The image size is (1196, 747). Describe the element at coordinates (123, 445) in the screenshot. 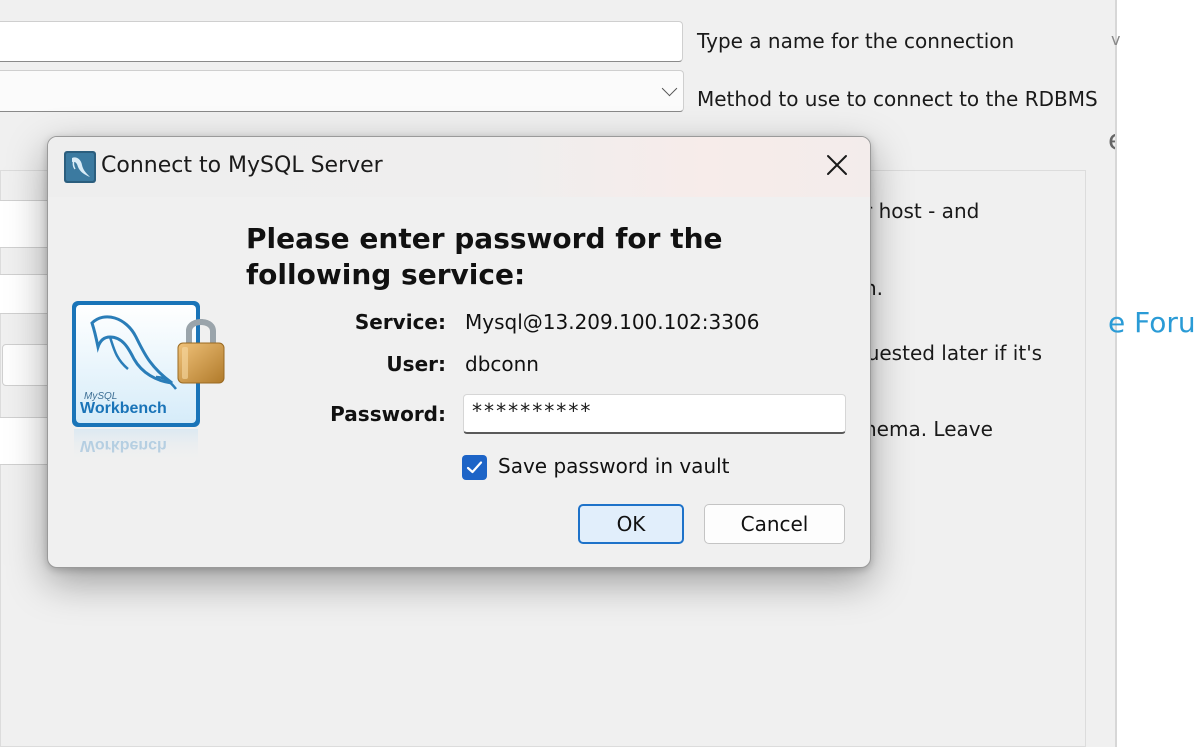

I see `logo-reflection: Workbench` at that location.